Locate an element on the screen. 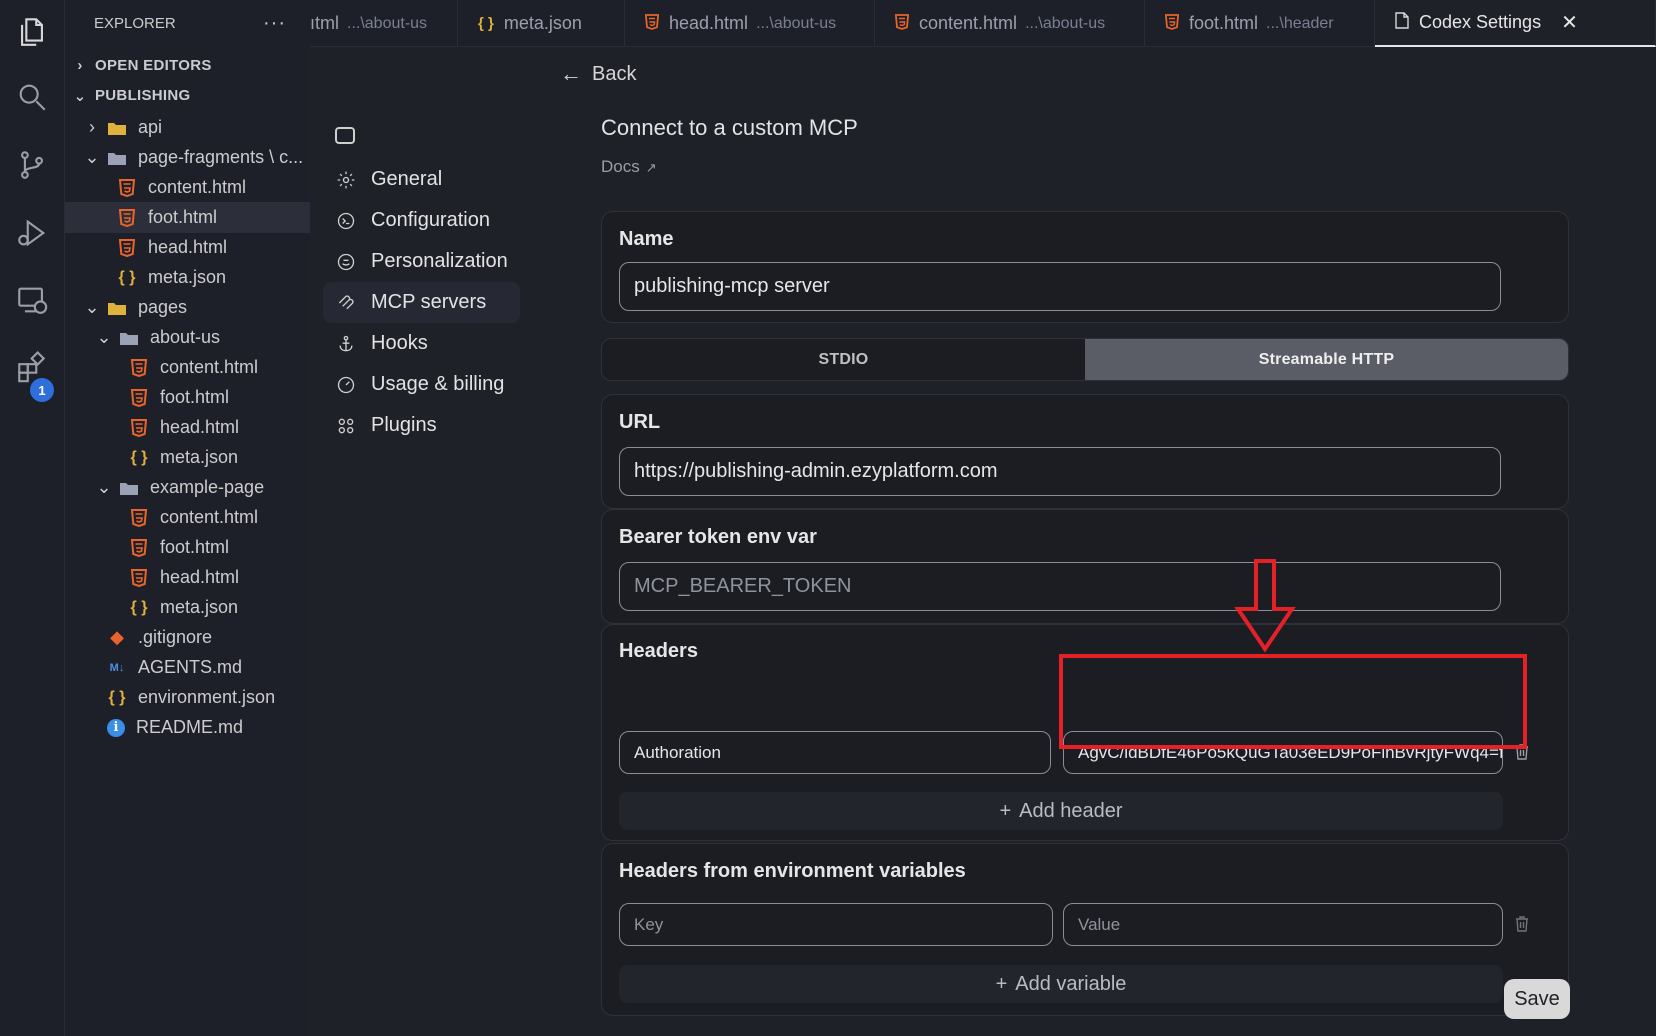 The height and width of the screenshot is (1036, 1656). terminal-icon is located at coordinates (346, 221).